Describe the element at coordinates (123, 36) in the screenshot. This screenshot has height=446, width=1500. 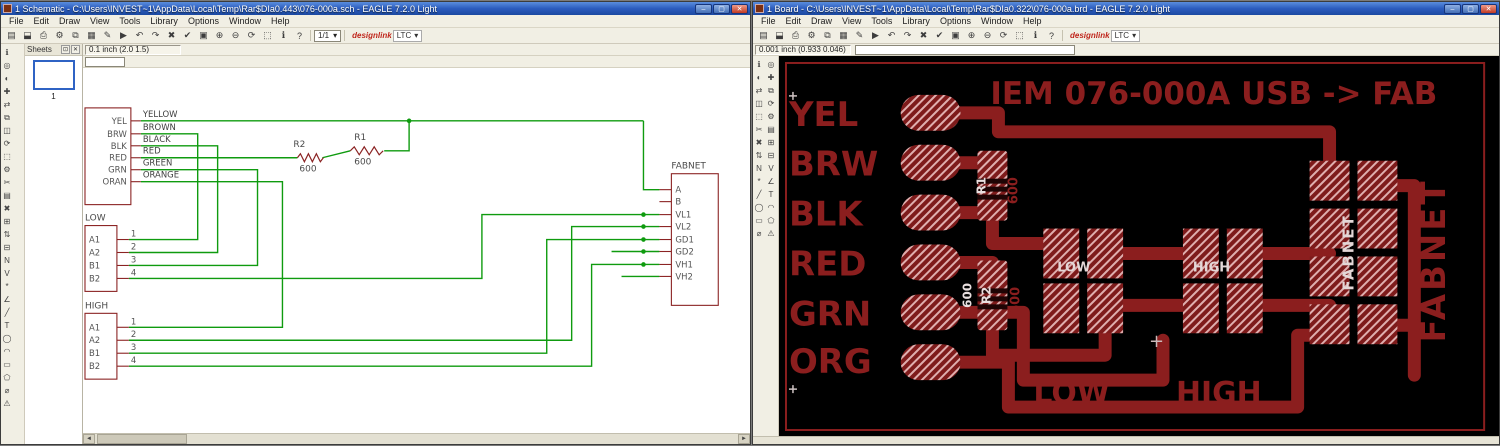
I see `run-icon: ▶` at that location.